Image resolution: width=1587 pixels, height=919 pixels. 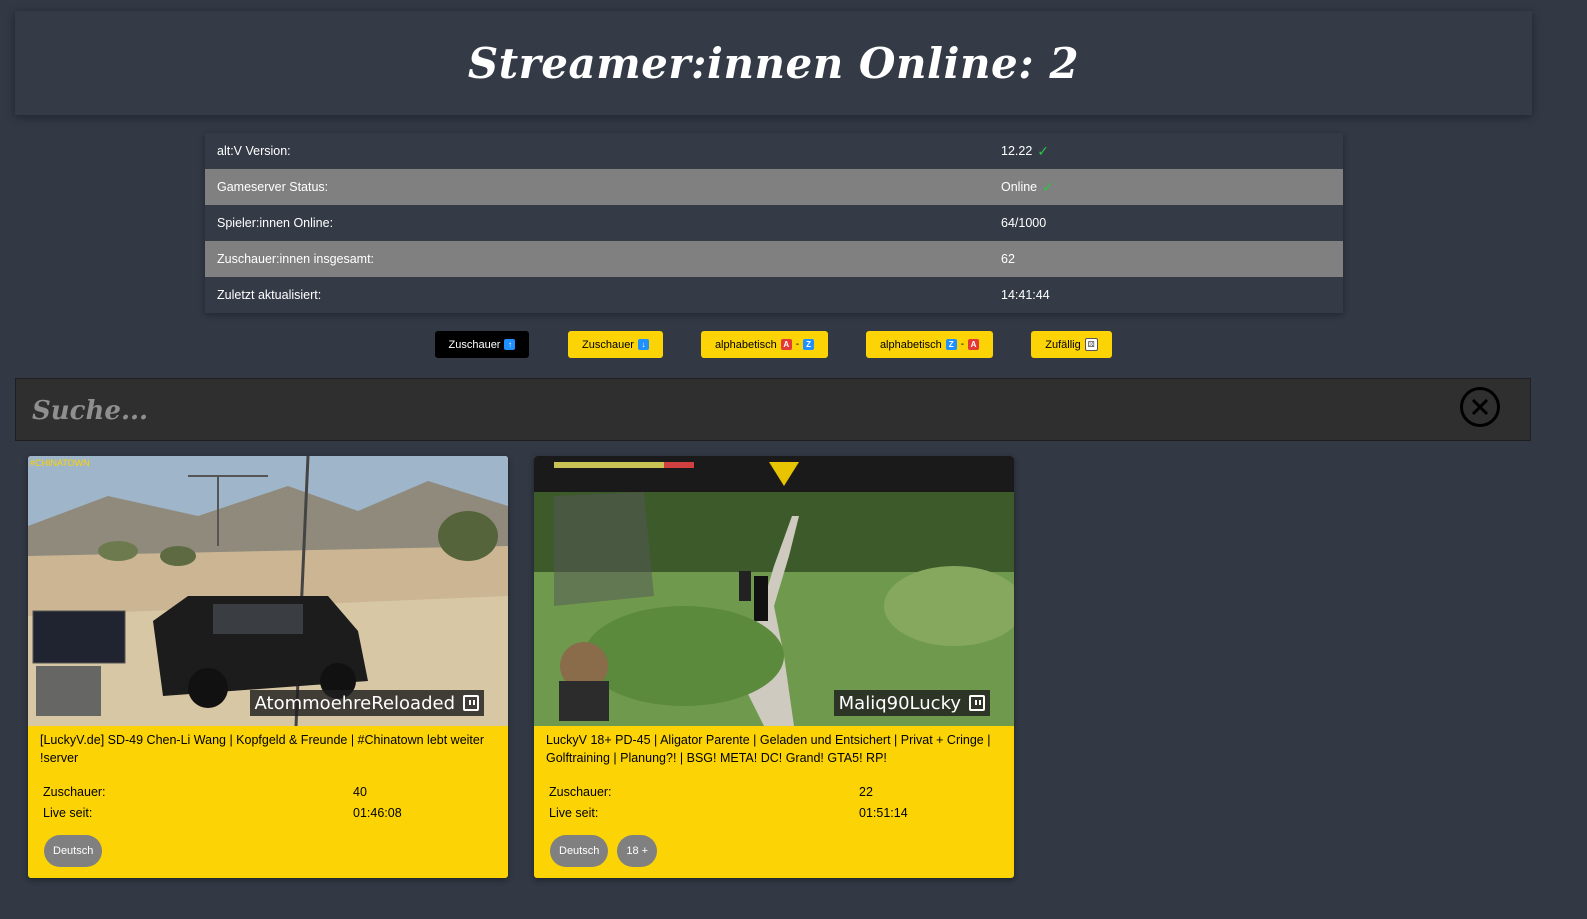 What do you see at coordinates (774, 259) in the screenshot?
I see `status-row-viewers-total: Zuschauer:innen insgesamt: 62` at bounding box center [774, 259].